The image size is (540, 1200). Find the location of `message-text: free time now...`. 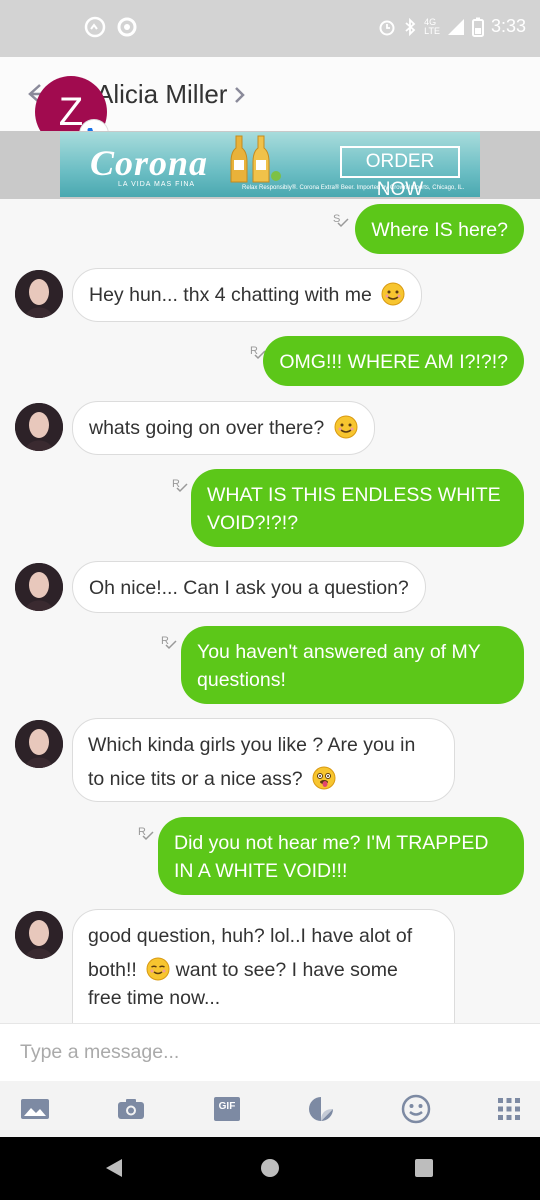

message-text: free time now... is located at coordinates (154, 998).